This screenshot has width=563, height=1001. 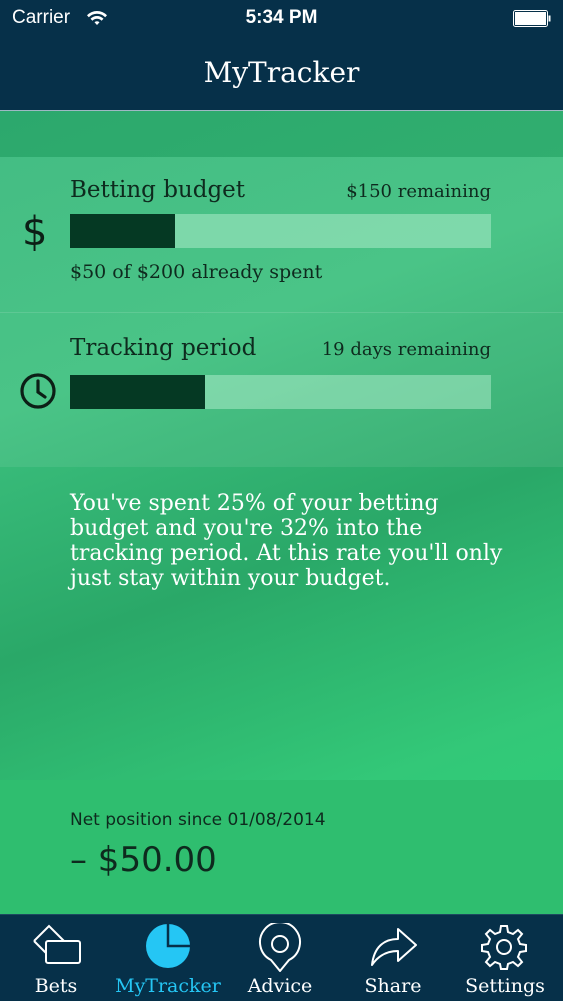 What do you see at coordinates (35, 232) in the screenshot?
I see `dollar-icon: $` at bounding box center [35, 232].